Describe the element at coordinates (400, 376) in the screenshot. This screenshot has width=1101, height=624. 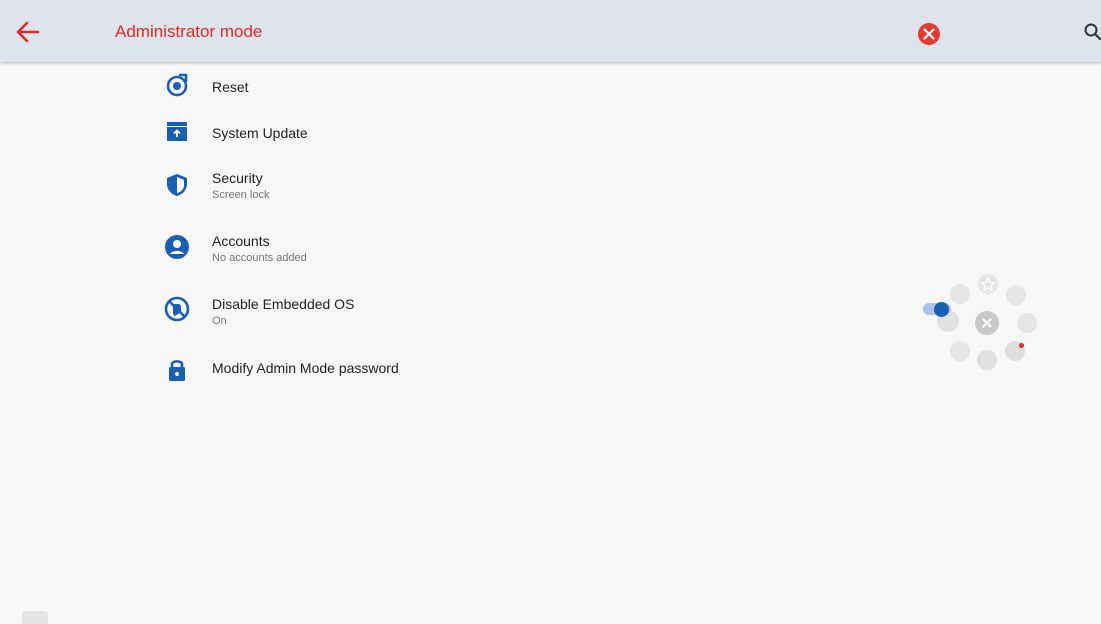
I see `setting-modify-admin-password: Modify Admin Mode password` at that location.